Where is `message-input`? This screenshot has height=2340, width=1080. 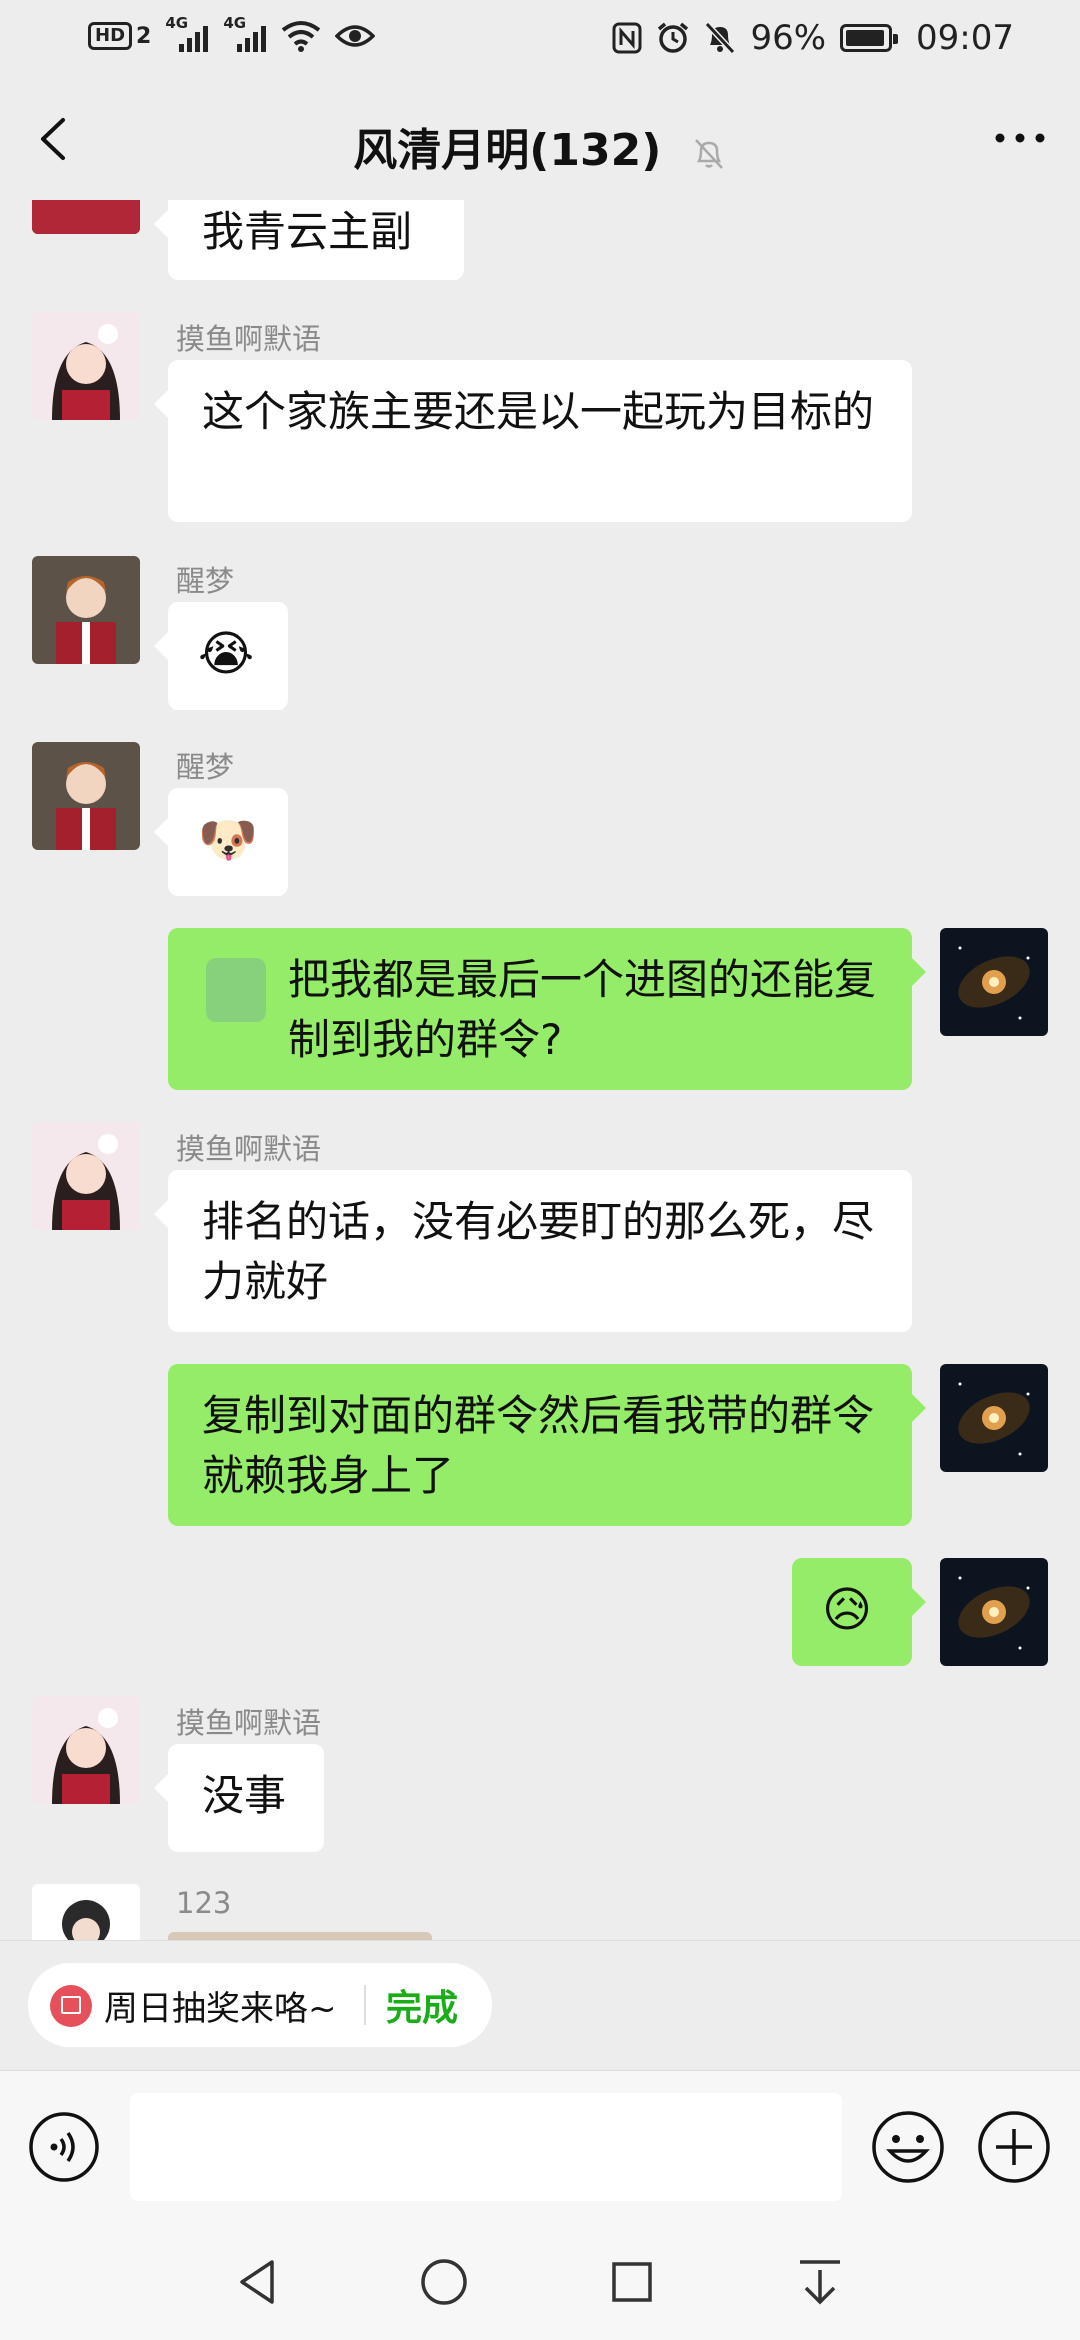
message-input is located at coordinates (486, 2147).